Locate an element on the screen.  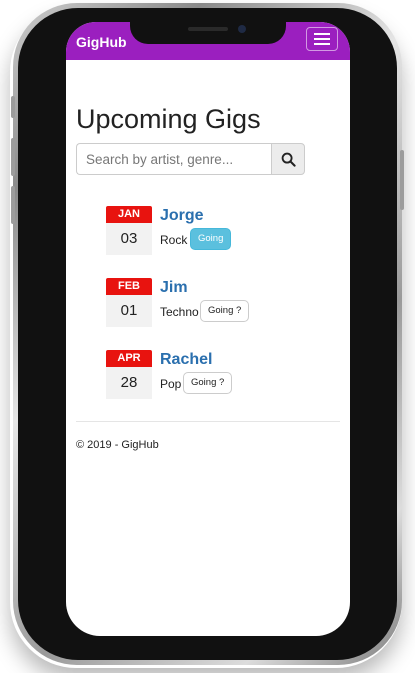
gig-item: APR 28 Rachel Pop Going ? is located at coordinates (216, 375).